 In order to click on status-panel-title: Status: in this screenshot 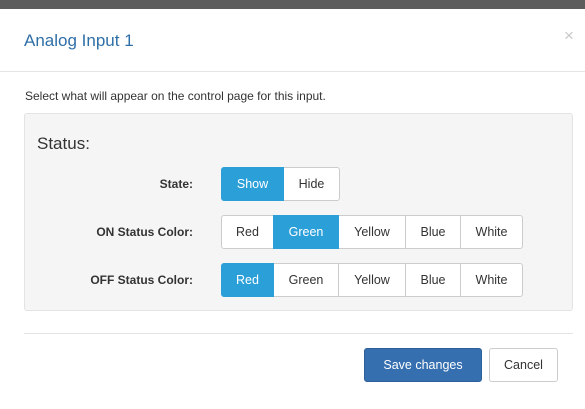, I will do `click(63, 143)`.